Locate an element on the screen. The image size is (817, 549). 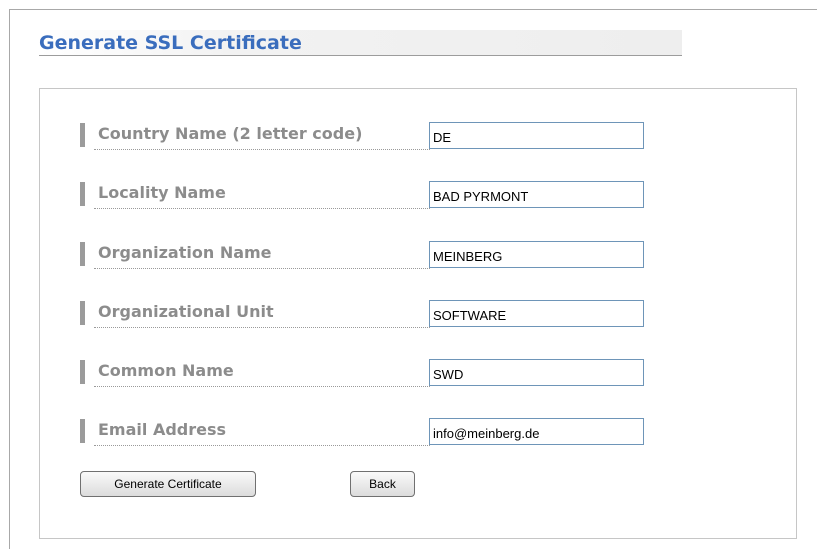
window-frame-top is located at coordinates (413, 9).